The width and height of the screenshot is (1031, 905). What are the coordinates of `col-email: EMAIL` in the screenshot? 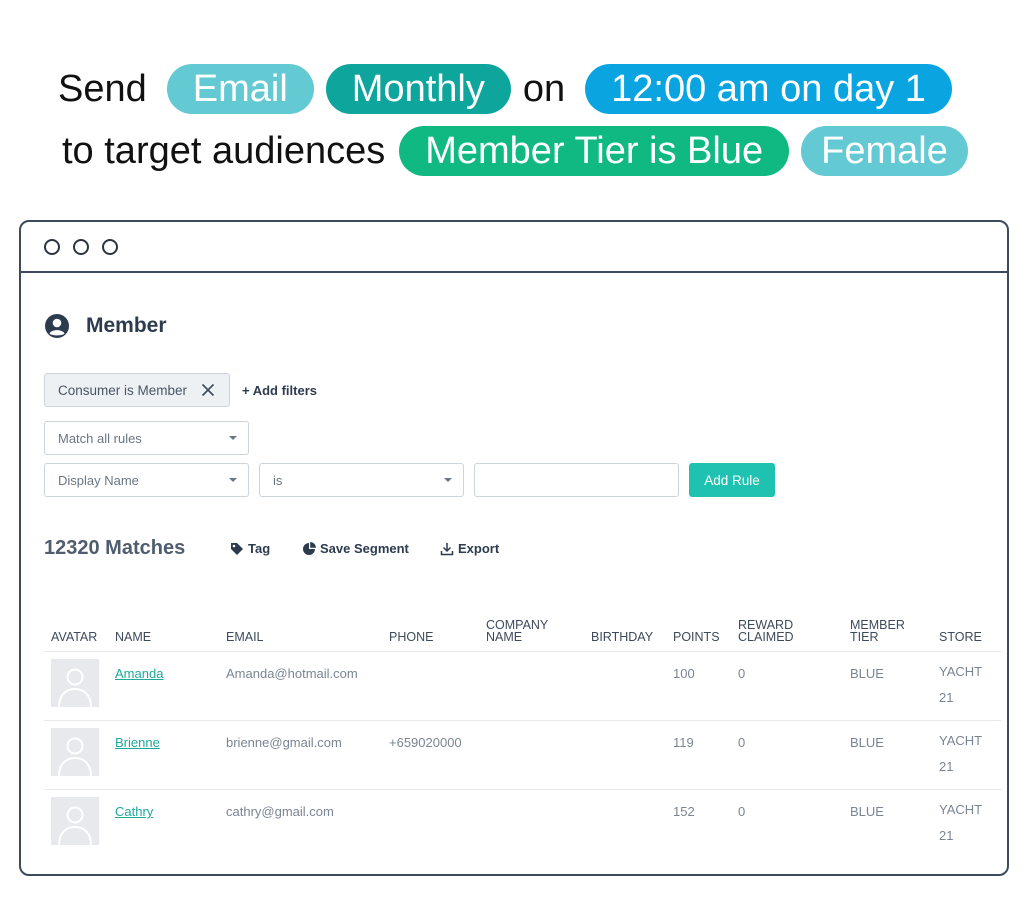 It's located at (245, 637).